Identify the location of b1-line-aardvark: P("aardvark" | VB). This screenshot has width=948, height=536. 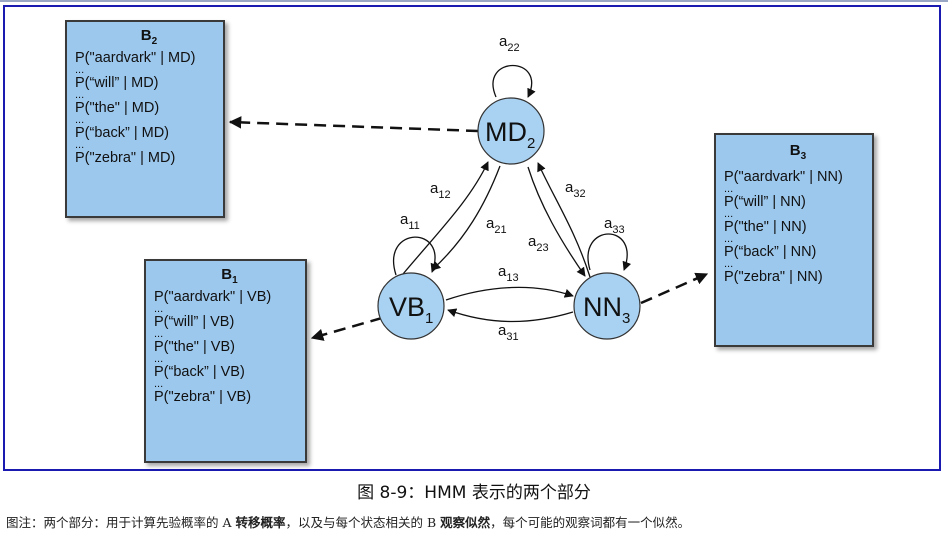
(213, 297).